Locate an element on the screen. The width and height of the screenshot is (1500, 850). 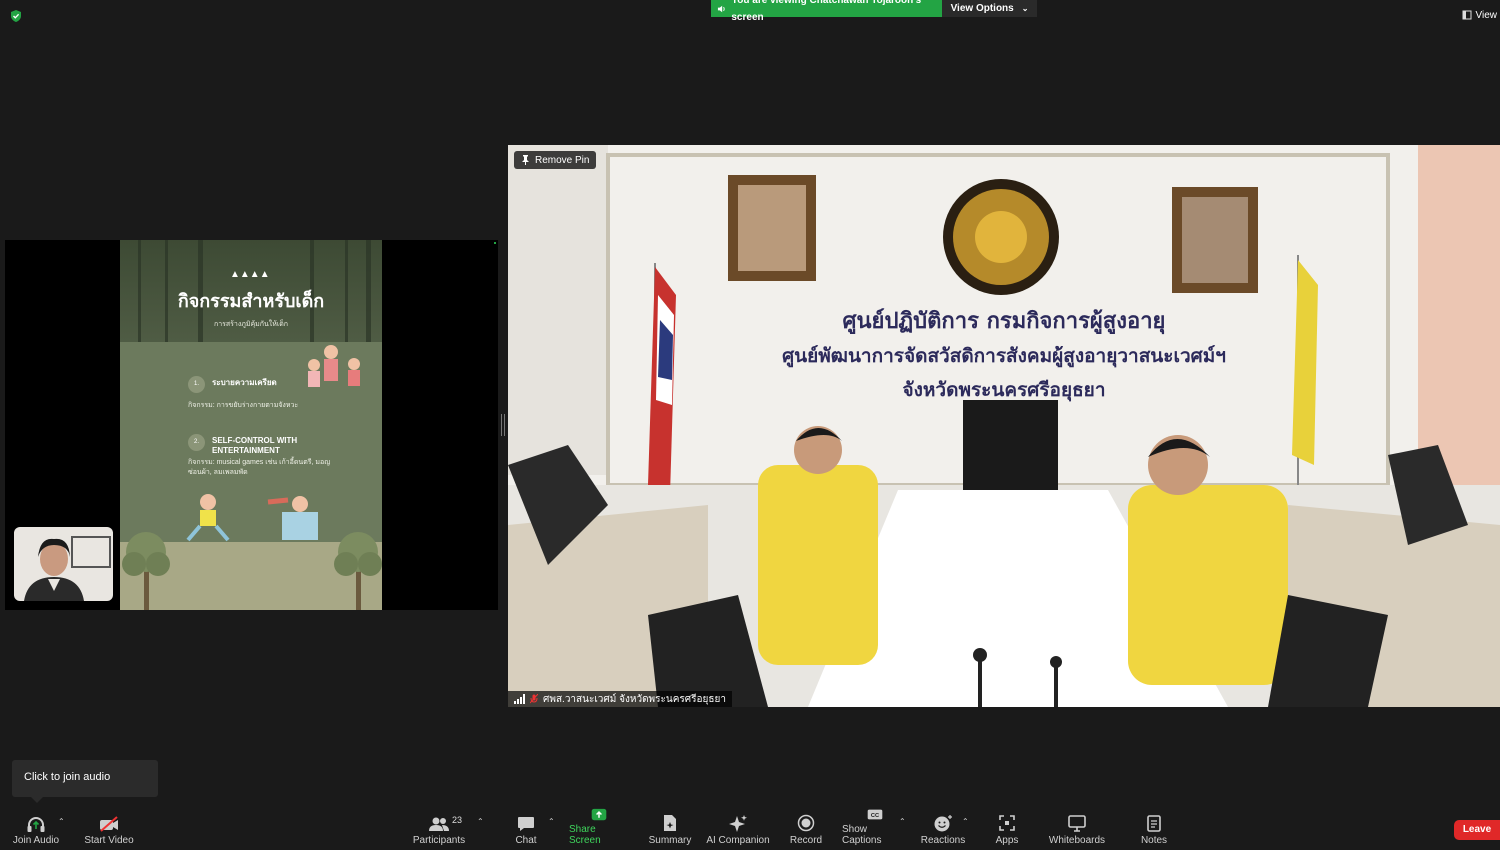
audio-options-caret-icon: ⌃ is located at coordinates (61, 821).